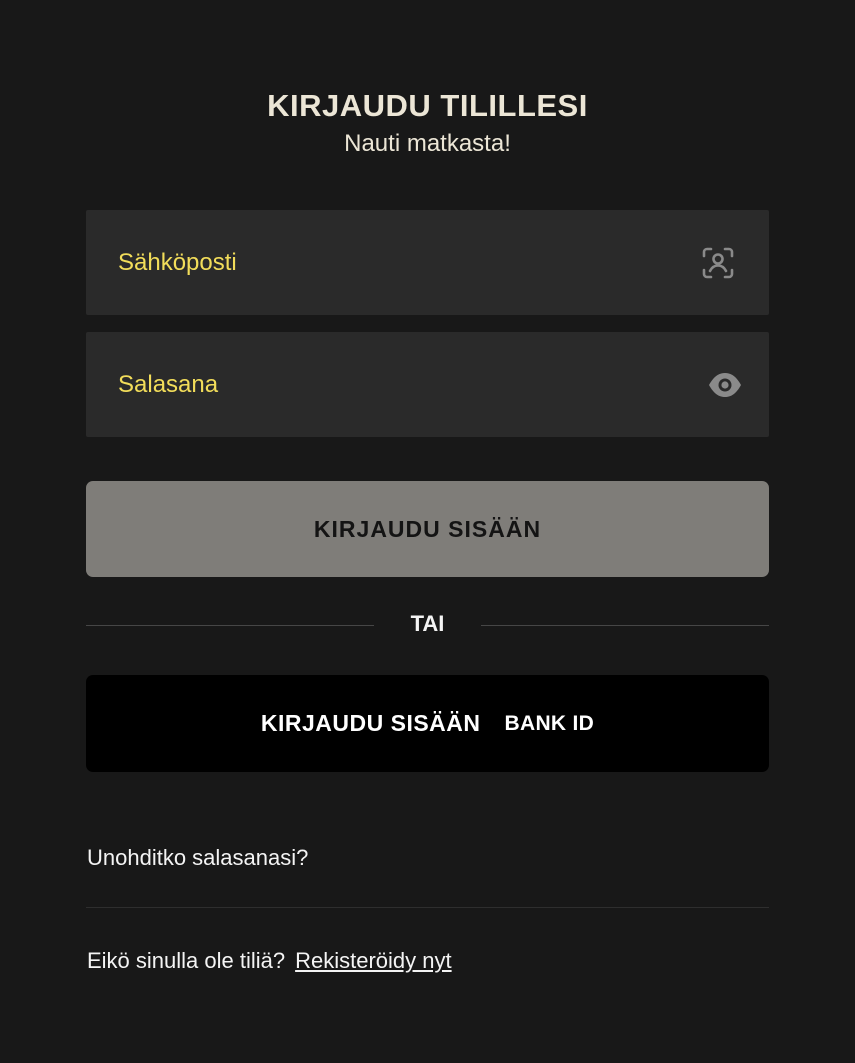  Describe the element at coordinates (177, 262) in the screenshot. I see `email-label: Sähköposti` at that location.